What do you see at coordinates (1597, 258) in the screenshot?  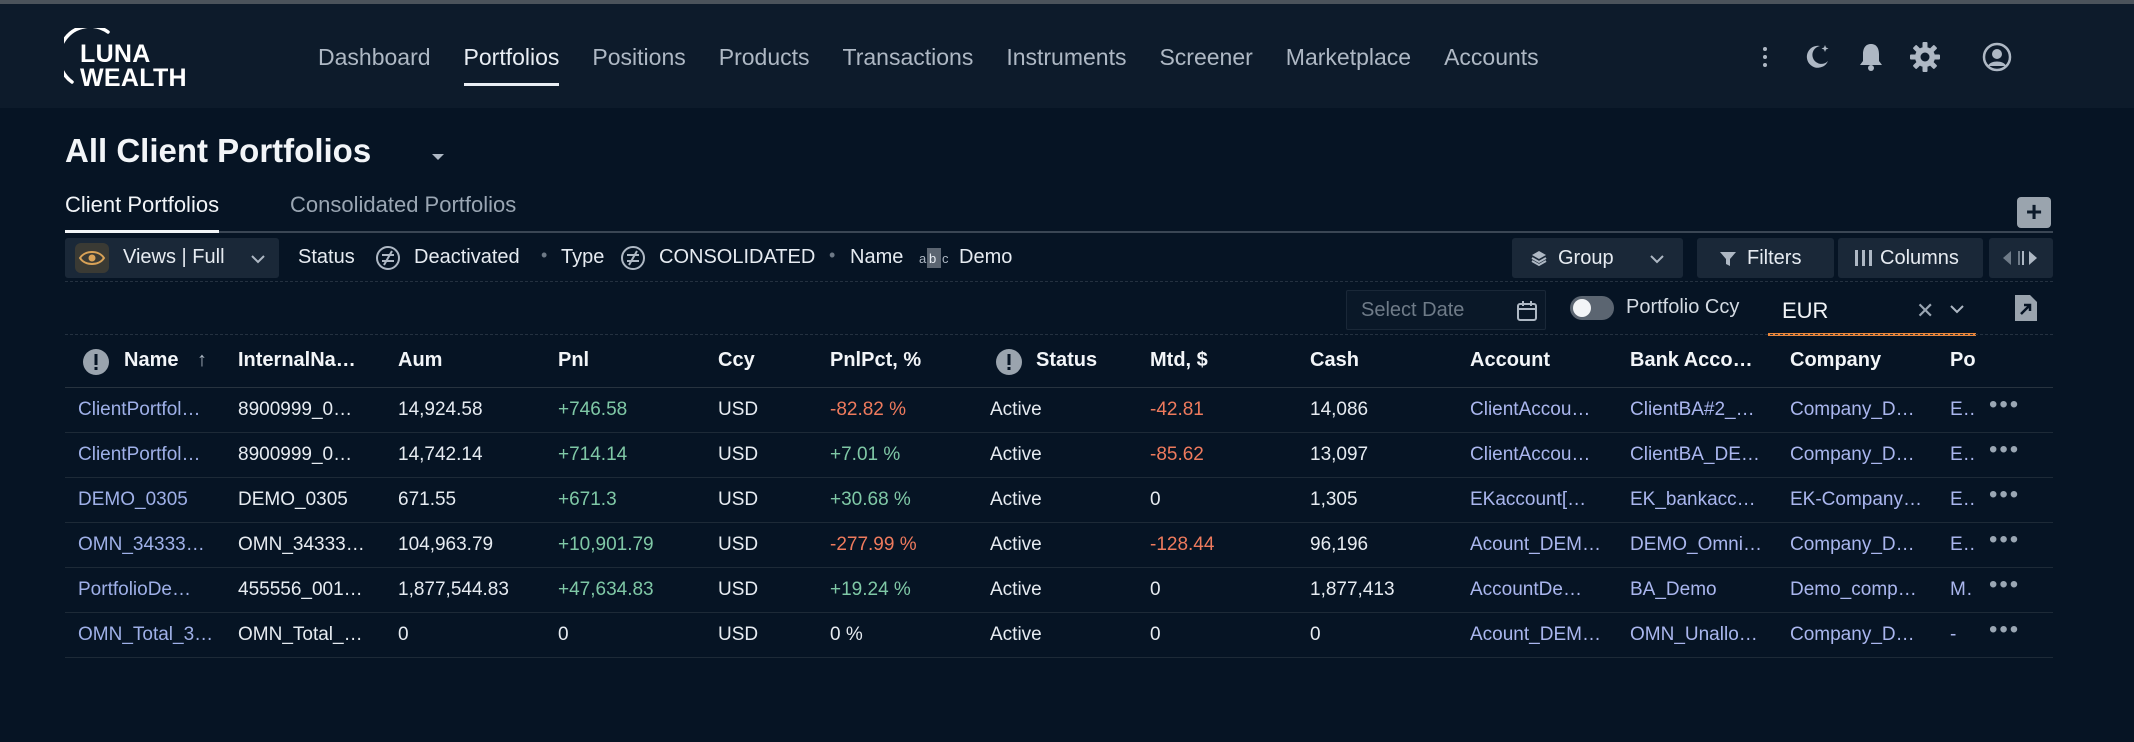 I see `group-button: Group` at bounding box center [1597, 258].